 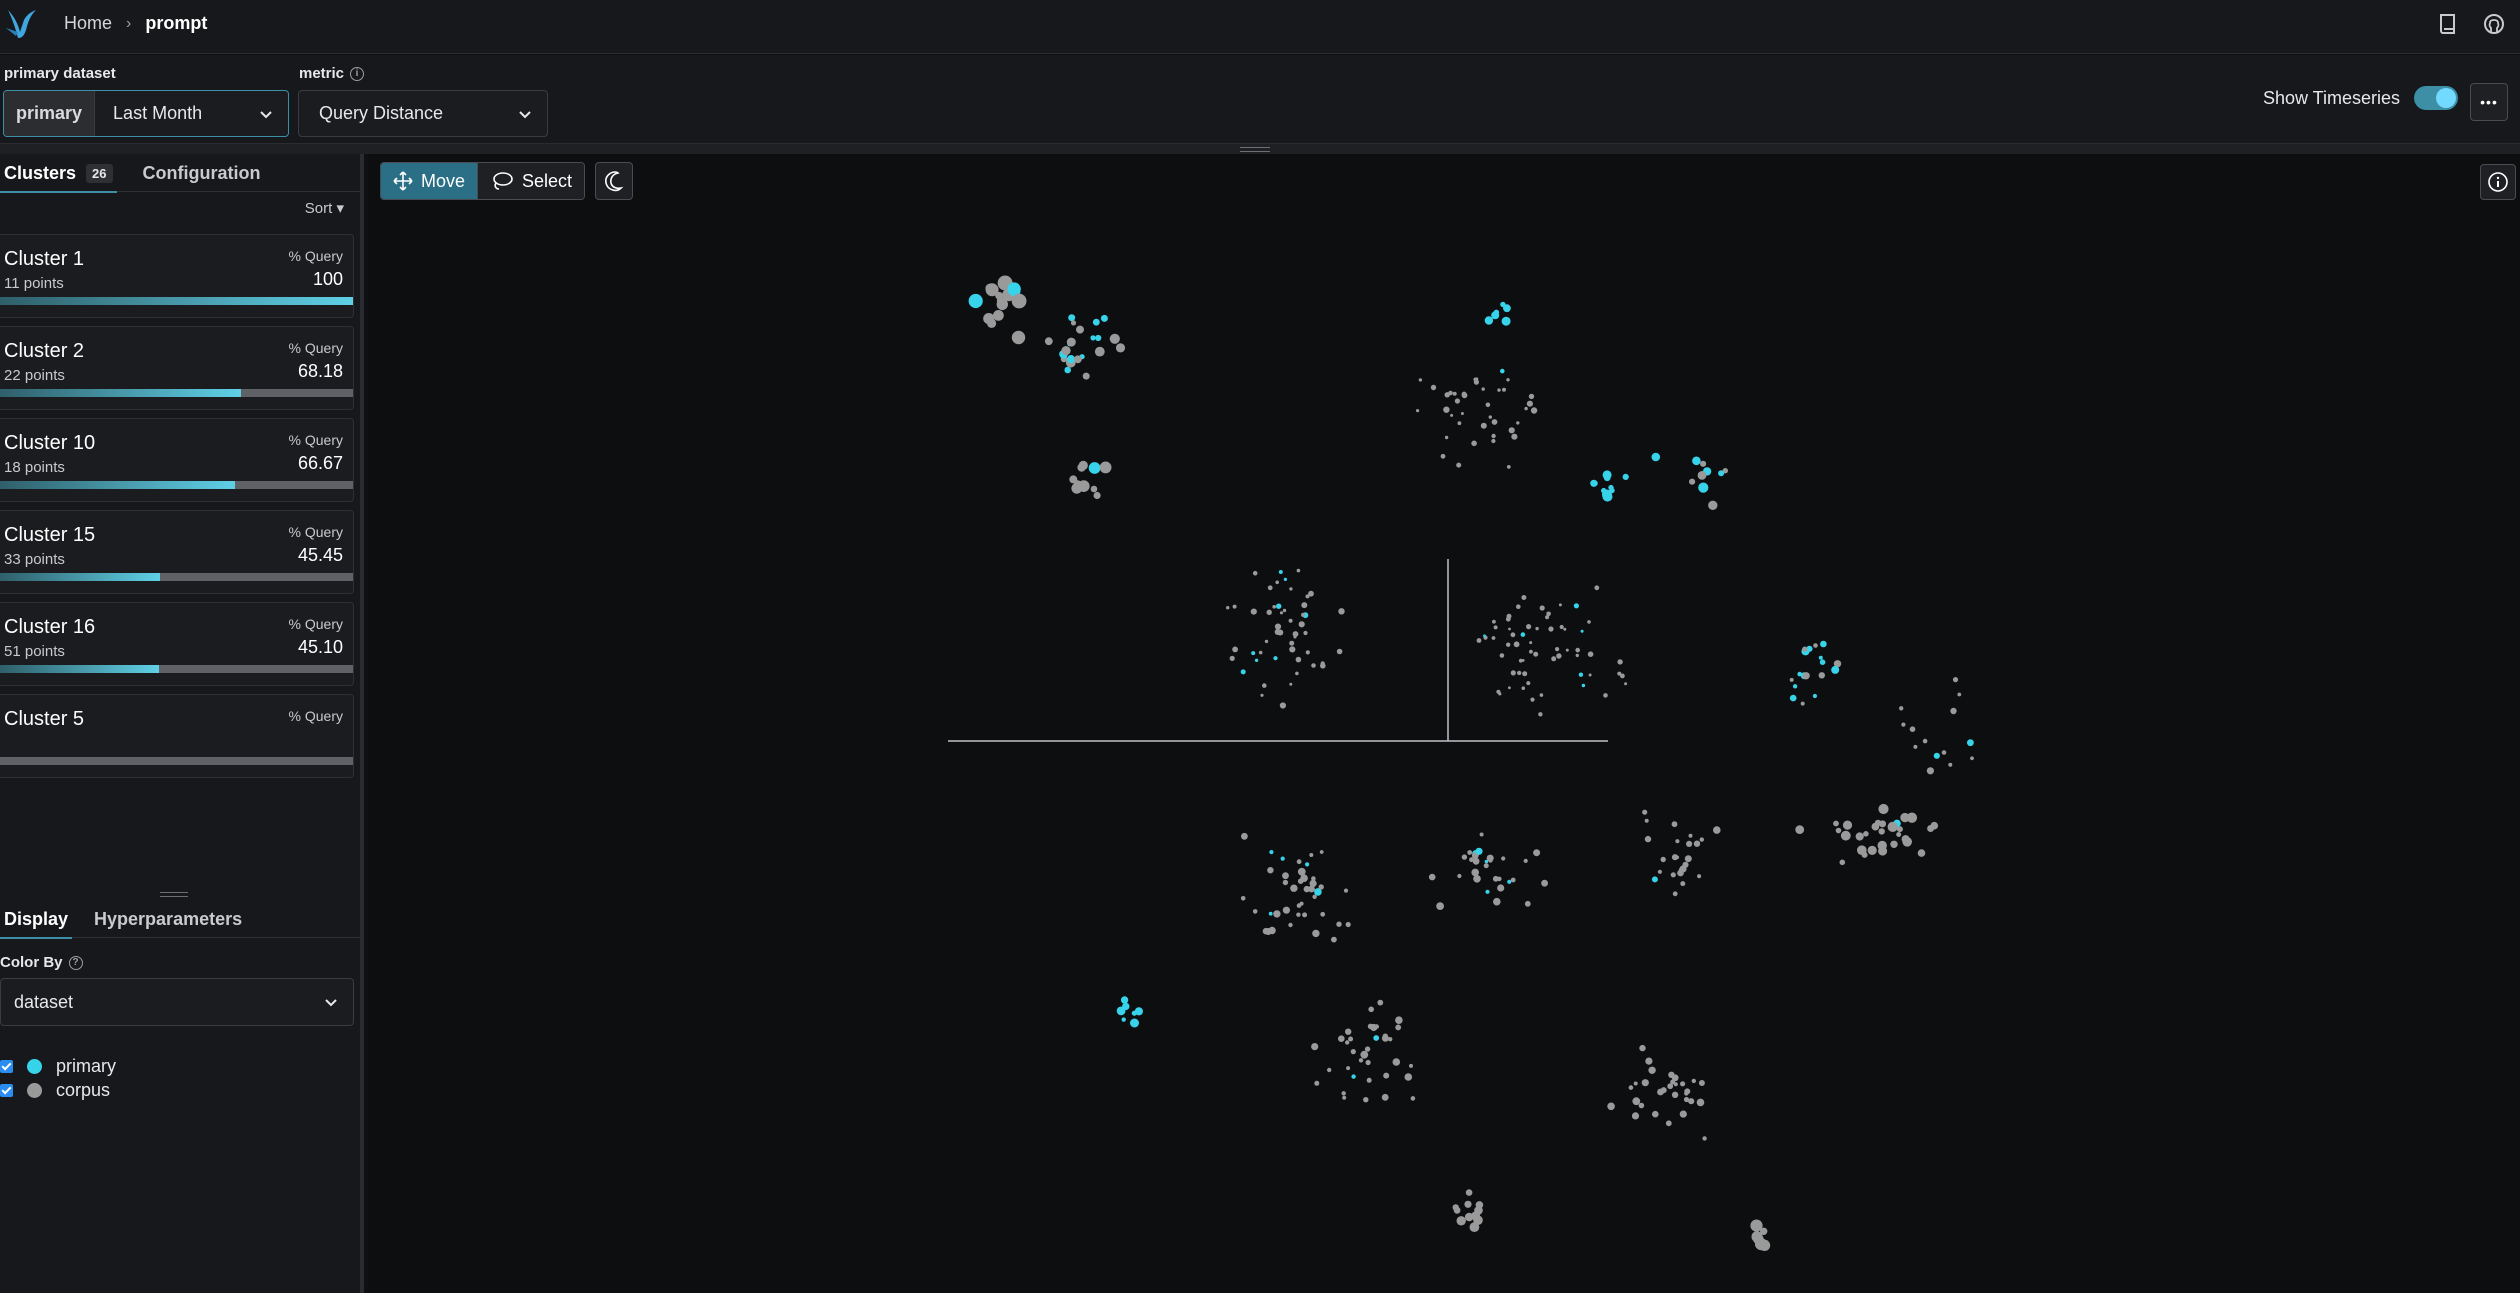 What do you see at coordinates (614, 181) in the screenshot?
I see `theme-toggle-button` at bounding box center [614, 181].